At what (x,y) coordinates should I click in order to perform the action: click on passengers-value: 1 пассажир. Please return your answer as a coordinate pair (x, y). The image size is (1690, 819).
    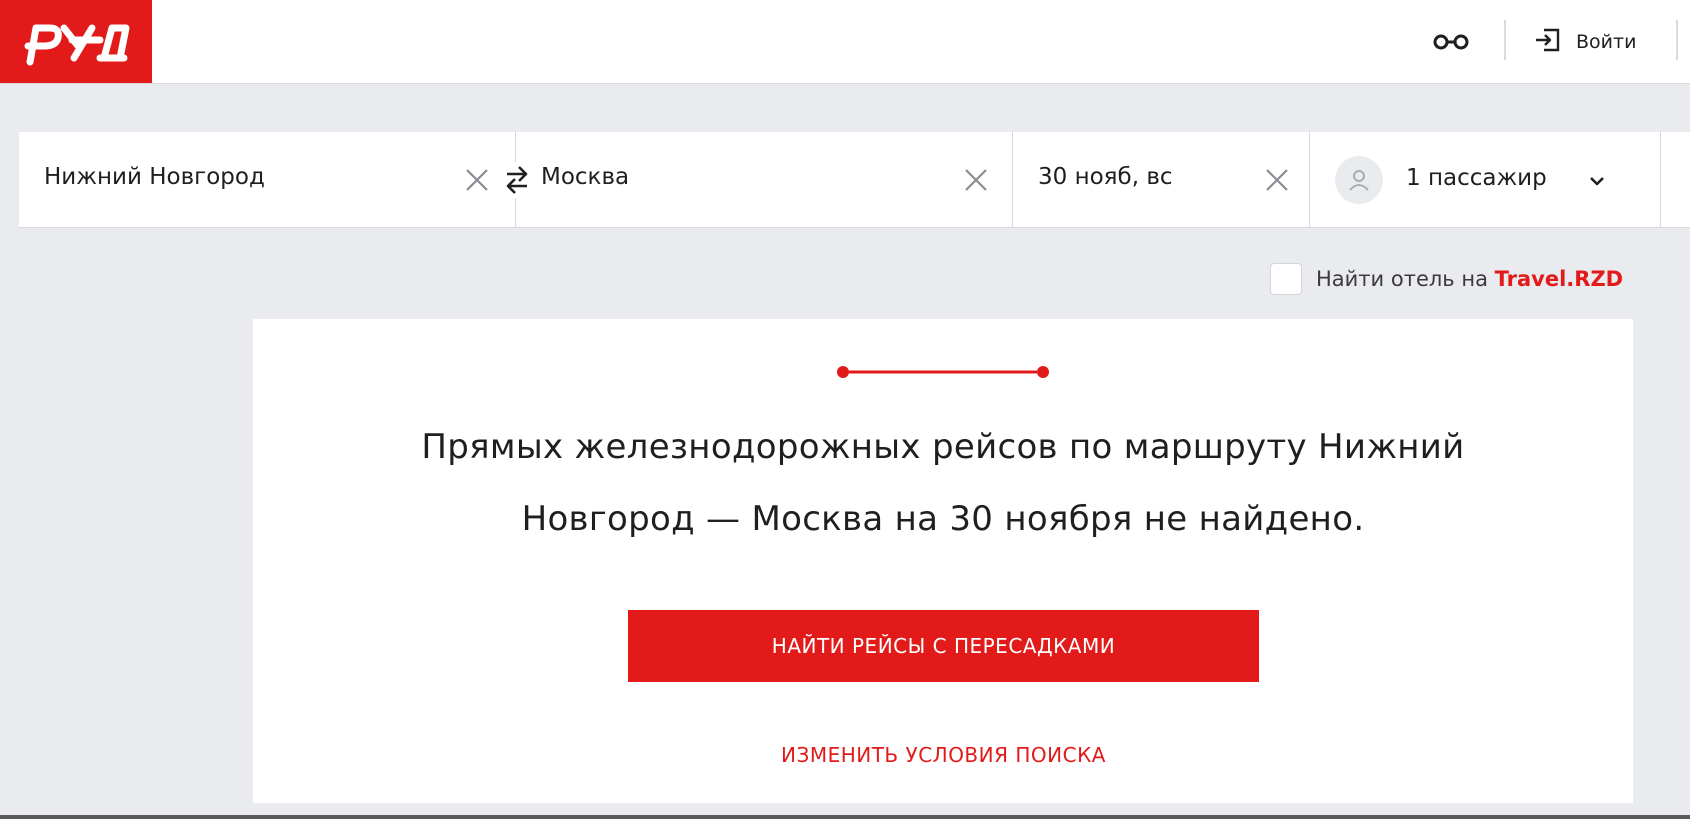
    Looking at the image, I should click on (1476, 178).